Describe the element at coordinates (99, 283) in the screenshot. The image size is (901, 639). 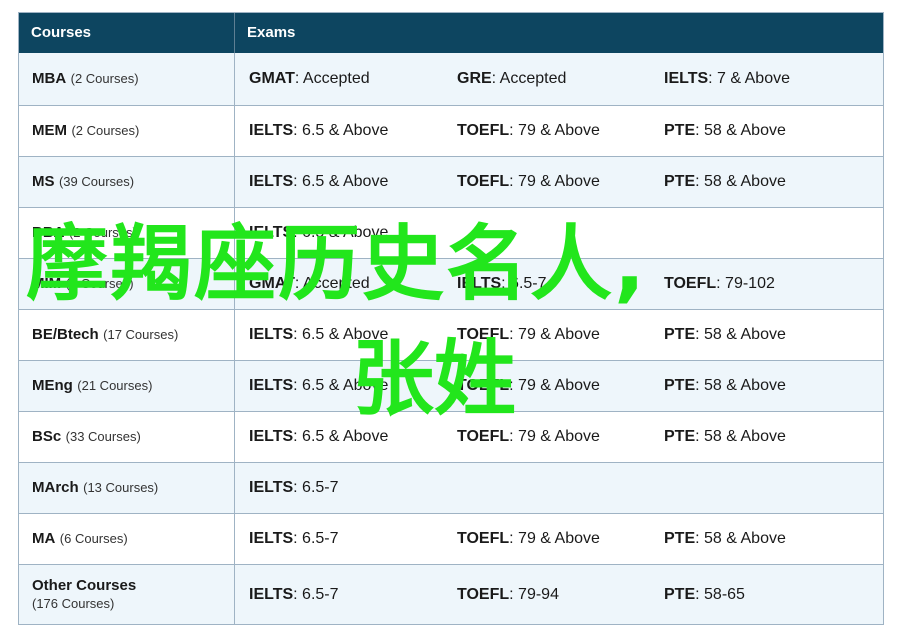
I see `course-count: (3 Courses)` at that location.